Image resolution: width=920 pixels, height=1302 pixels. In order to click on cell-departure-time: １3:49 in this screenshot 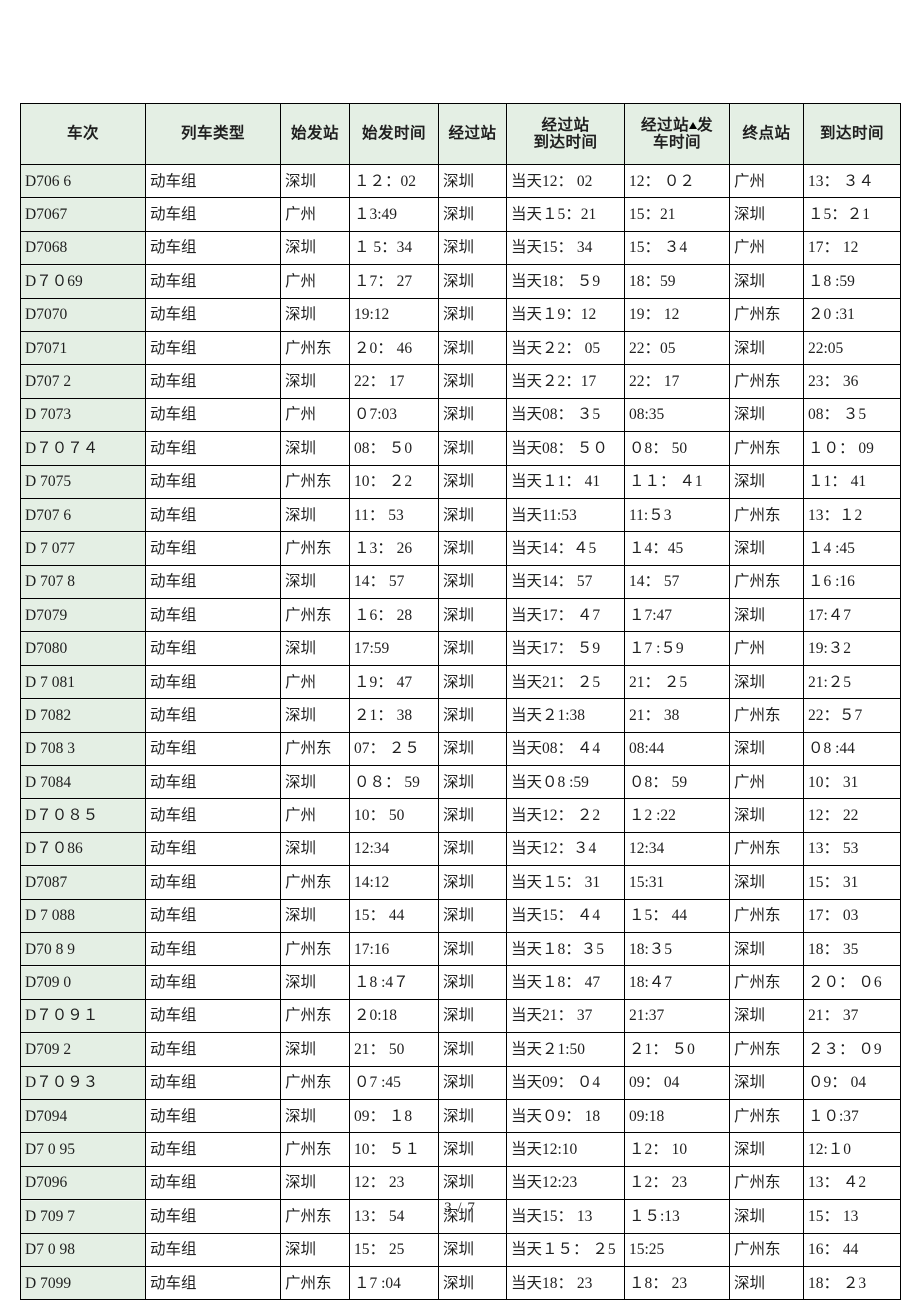, I will do `click(394, 214)`.